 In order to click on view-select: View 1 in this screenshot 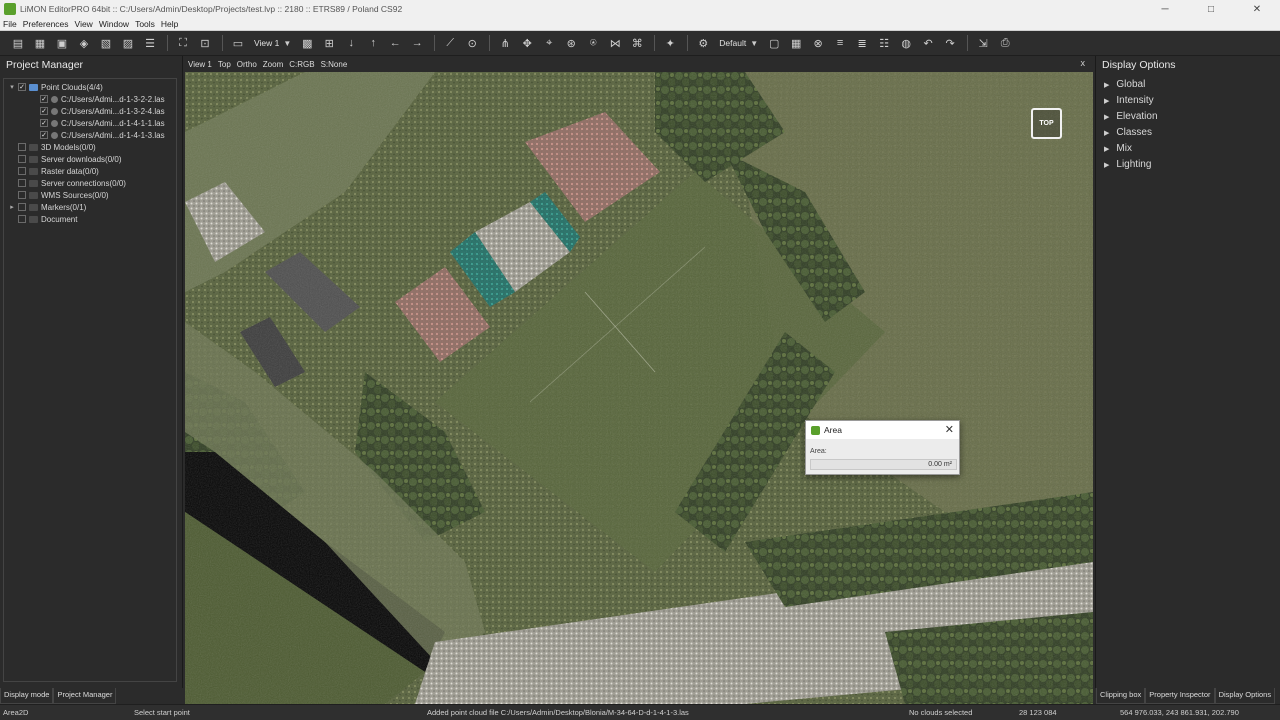, I will do `click(266, 43)`.